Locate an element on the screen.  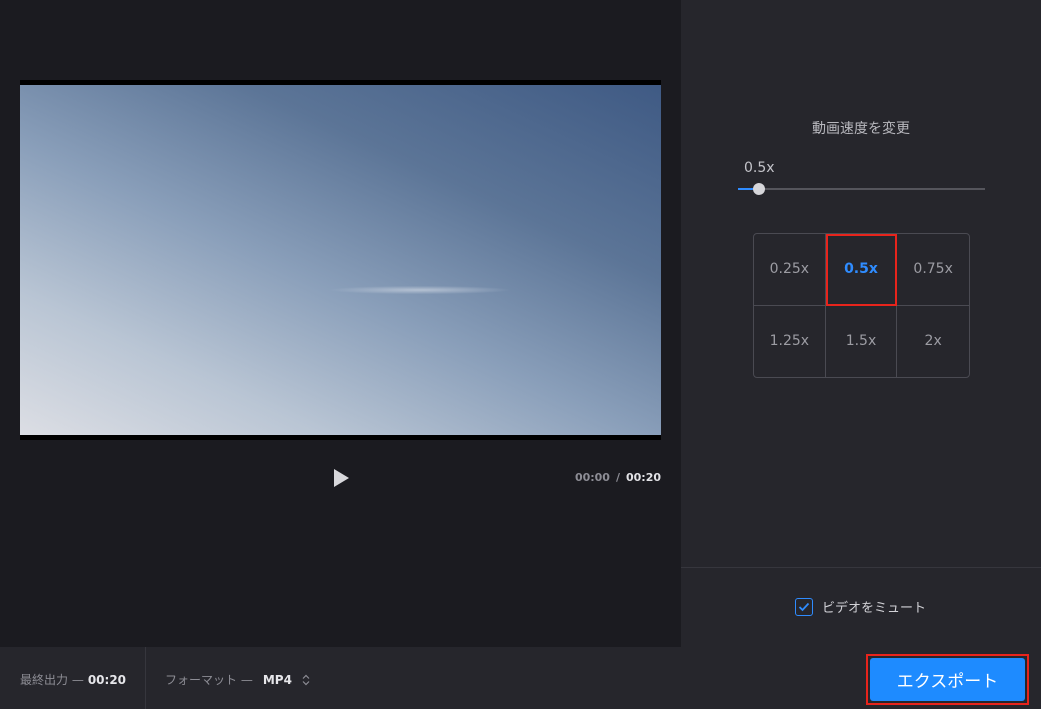
total-duration: 00:20 is located at coordinates (643, 477).